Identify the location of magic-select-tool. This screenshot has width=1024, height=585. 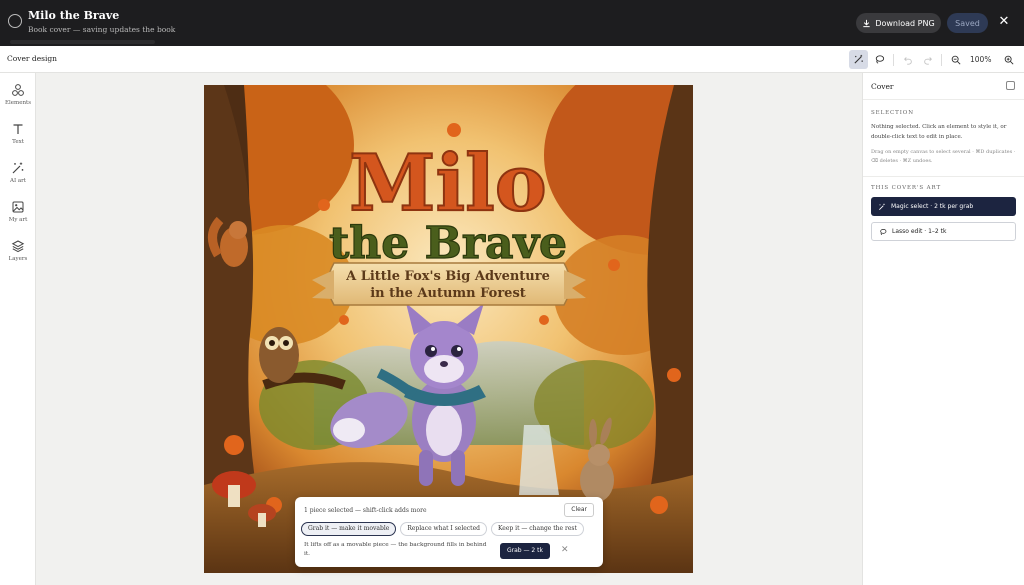
(858, 59).